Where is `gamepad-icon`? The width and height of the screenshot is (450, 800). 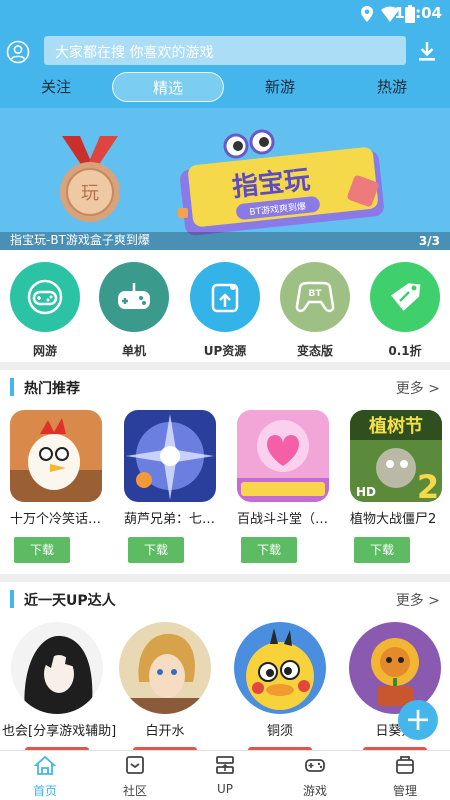
gamepad-icon is located at coordinates (45, 297).